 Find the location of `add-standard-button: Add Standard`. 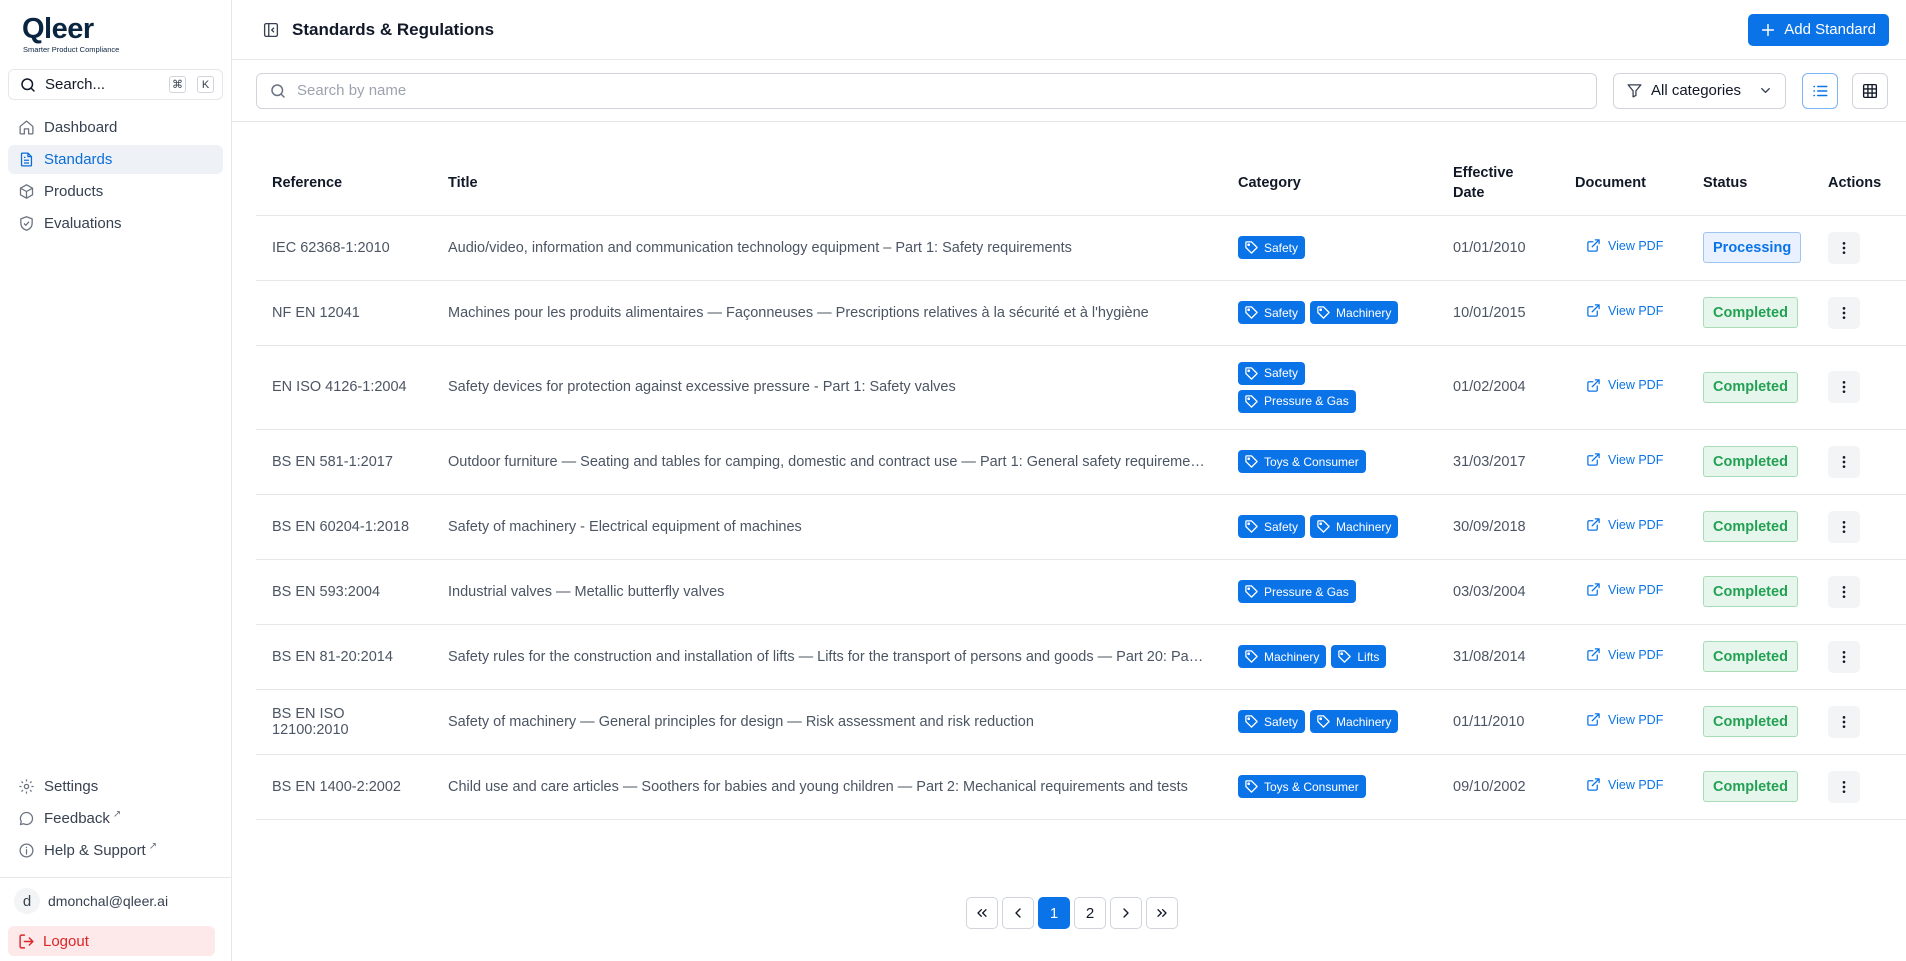

add-standard-button: Add Standard is located at coordinates (1818, 29).